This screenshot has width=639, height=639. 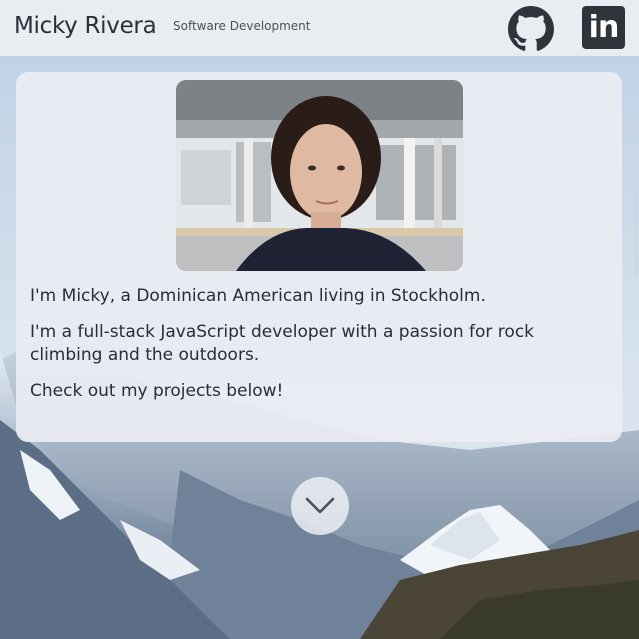 I want to click on github-link, so click(x=531, y=29).